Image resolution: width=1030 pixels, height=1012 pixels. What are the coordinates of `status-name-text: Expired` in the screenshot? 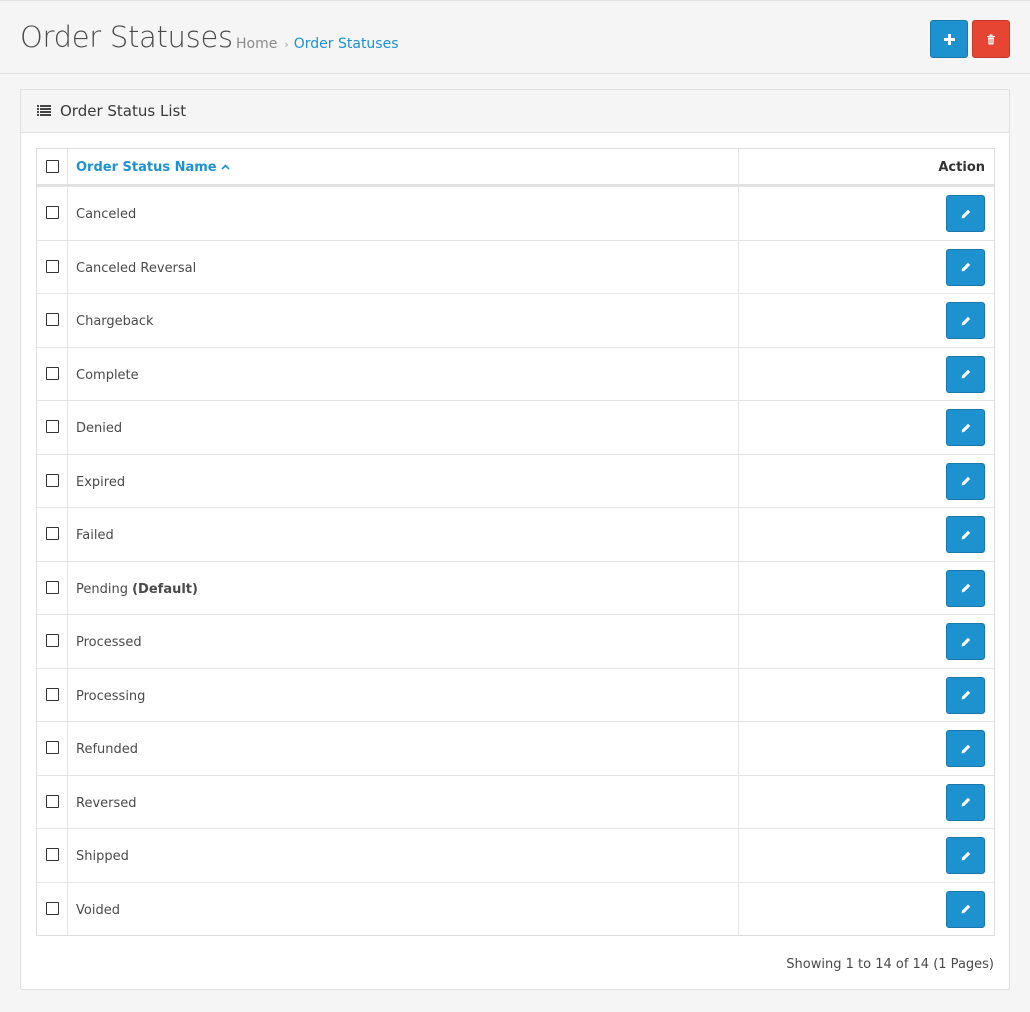 It's located at (101, 482).